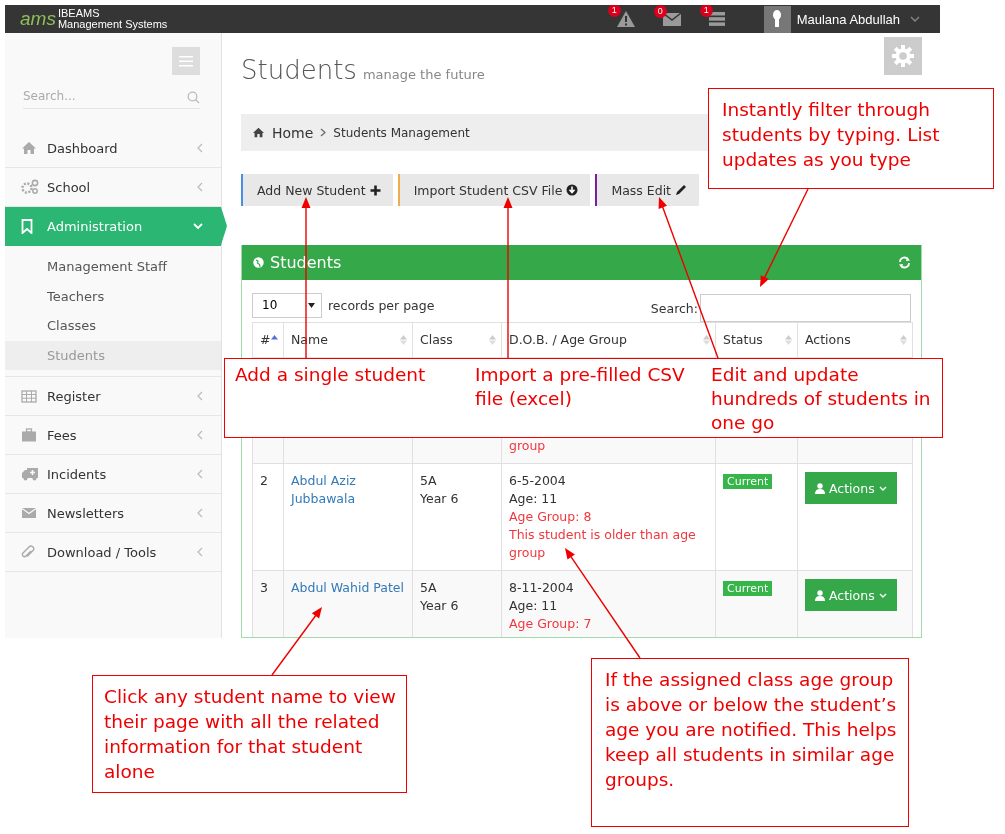 The height and width of the screenshot is (834, 1005). Describe the element at coordinates (268, 603) in the screenshot. I see `table-cell: 3` at that location.